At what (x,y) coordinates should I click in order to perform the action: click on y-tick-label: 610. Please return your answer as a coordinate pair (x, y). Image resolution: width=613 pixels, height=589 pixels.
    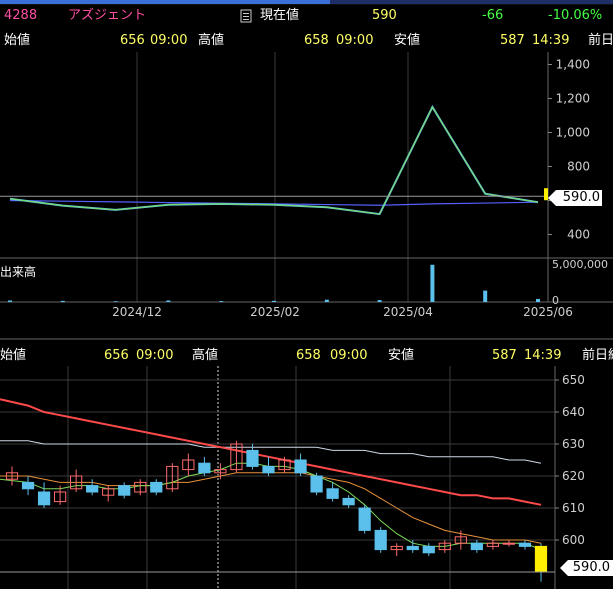
    Looking at the image, I should click on (573, 508).